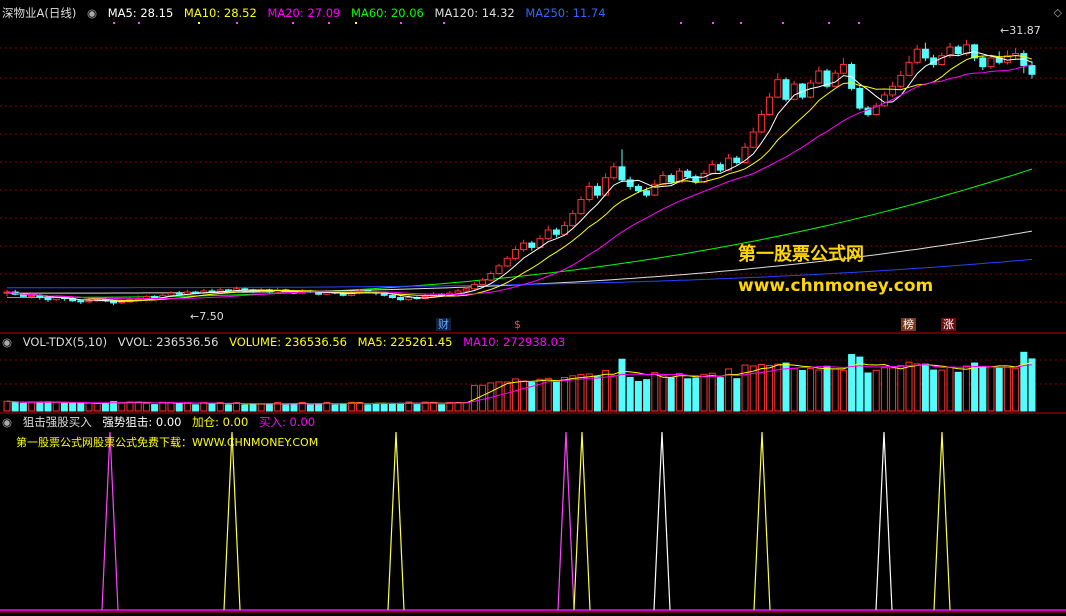 The image size is (1066, 616). I want to click on promo-text: 第一股票公式网股票公式免费下载：WWW.CHNMONEY.COM, so click(167, 442).